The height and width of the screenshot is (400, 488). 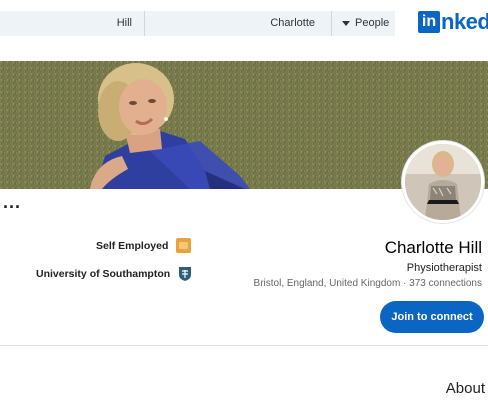 I want to click on company-logo-icon, so click(x=184, y=245).